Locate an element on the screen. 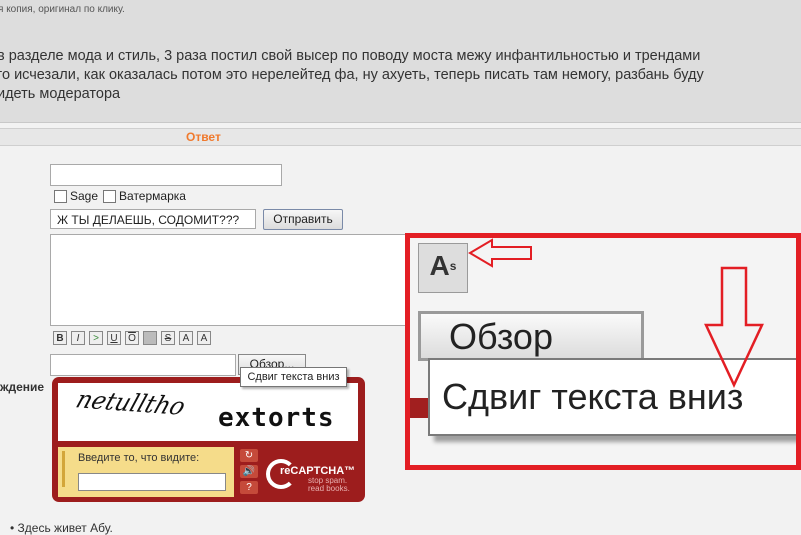 The image size is (801, 535). annotation-arrows is located at coordinates (616, 313).